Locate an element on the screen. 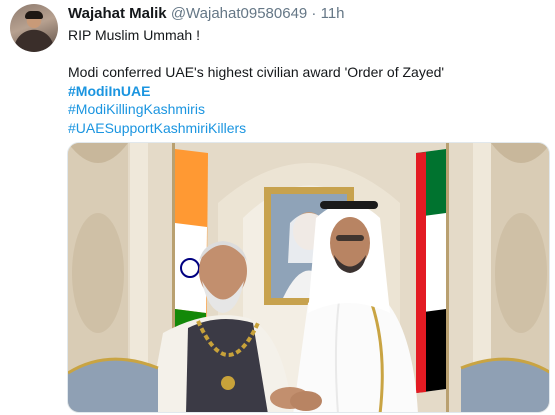 This screenshot has width=555, height=415. author-handle: @Wajahat09580649 is located at coordinates (239, 13).